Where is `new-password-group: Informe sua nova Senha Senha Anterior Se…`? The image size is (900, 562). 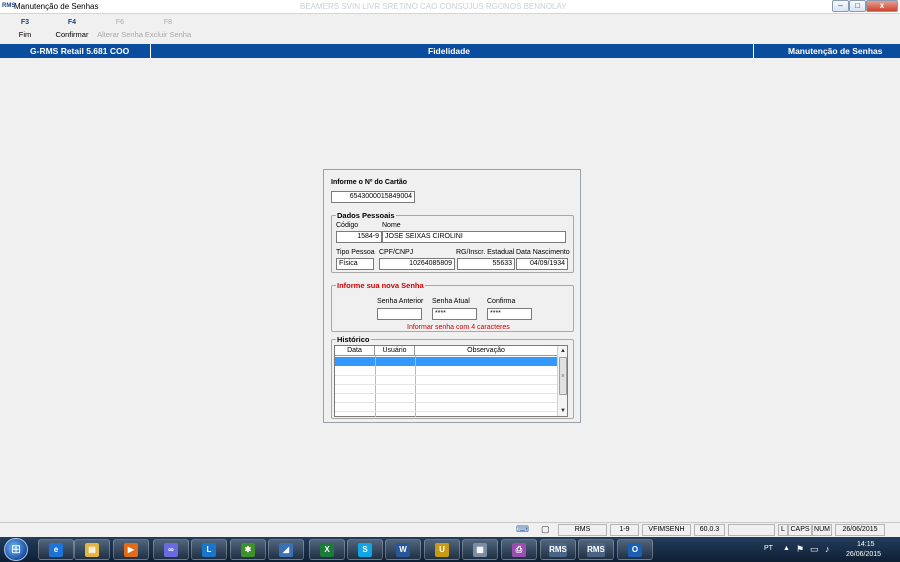
new-password-group: Informe sua nova Senha Senha Anterior Se… is located at coordinates (452, 306).